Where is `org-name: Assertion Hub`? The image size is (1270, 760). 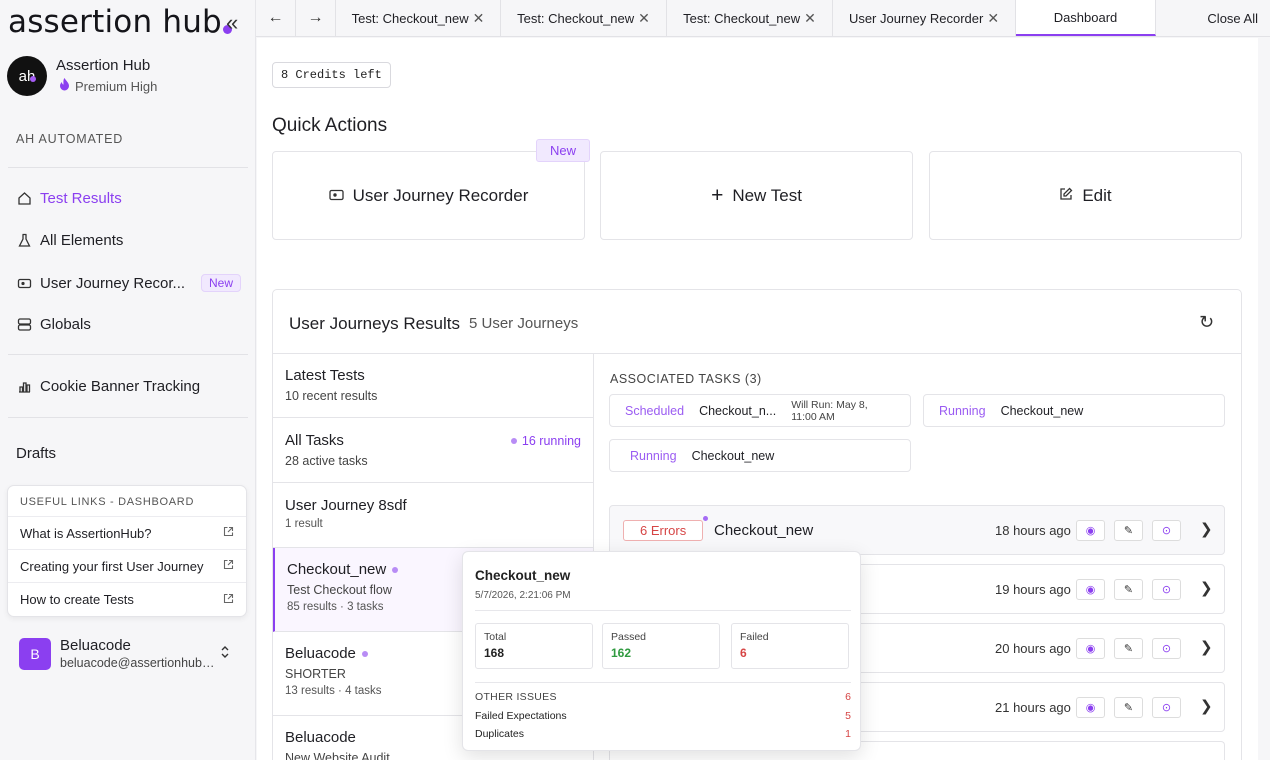 org-name: Assertion Hub is located at coordinates (103, 65).